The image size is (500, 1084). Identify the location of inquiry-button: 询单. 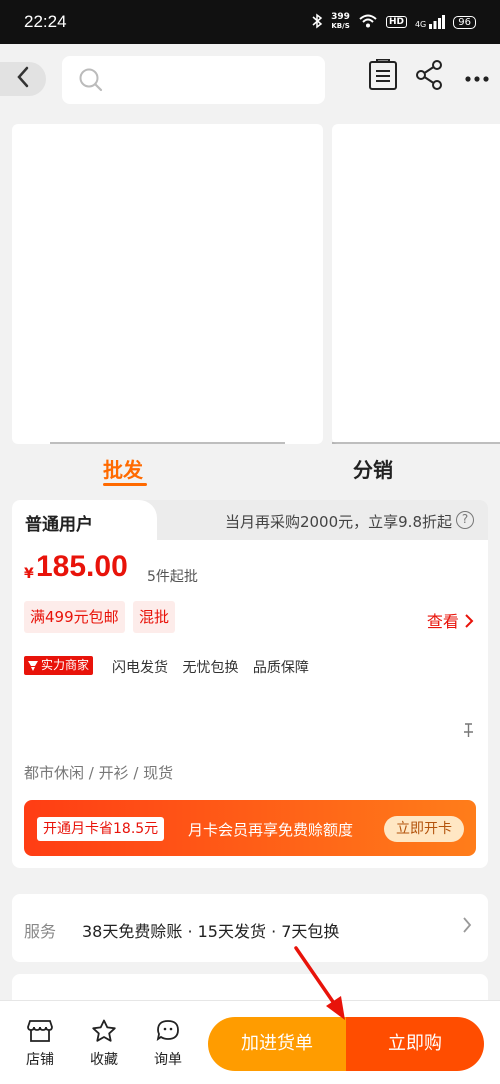
(168, 1044).